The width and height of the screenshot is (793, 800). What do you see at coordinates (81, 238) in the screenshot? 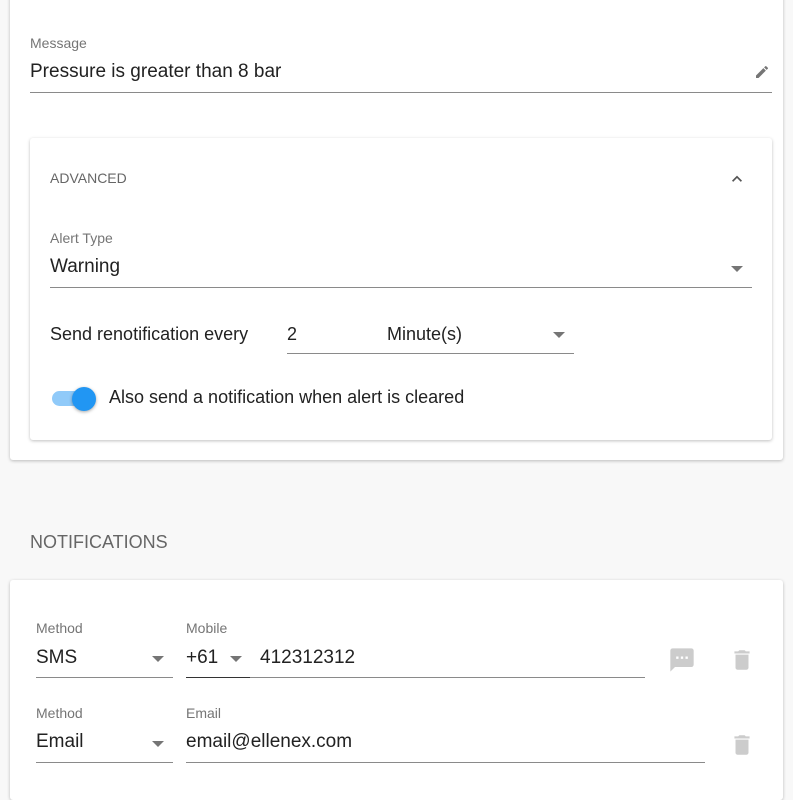
I see `alert-type-label: Alert Type` at bounding box center [81, 238].